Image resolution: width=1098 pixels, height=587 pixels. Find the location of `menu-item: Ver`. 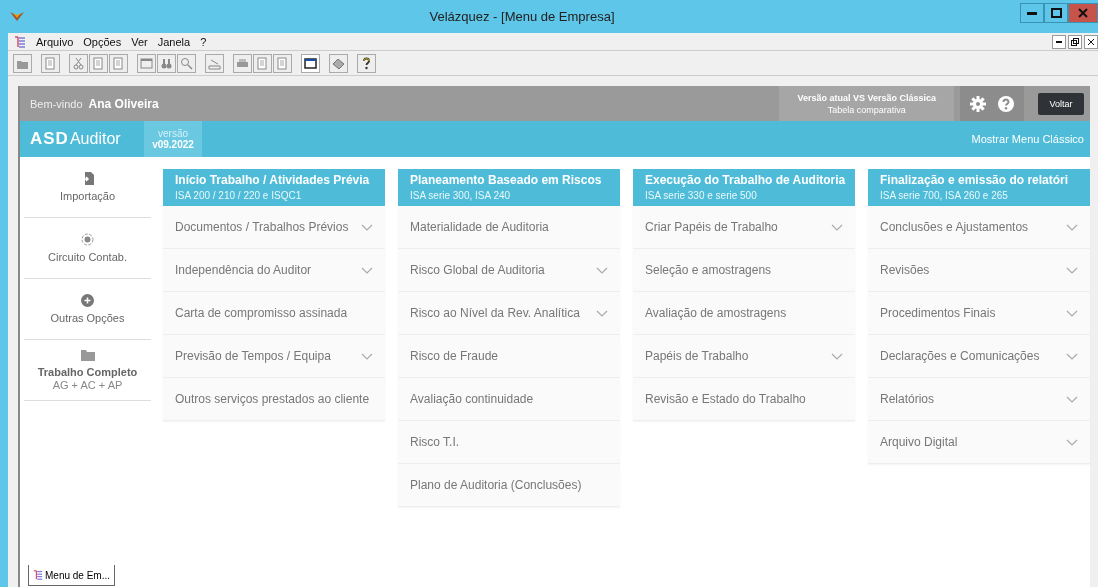

menu-item: Ver is located at coordinates (139, 41).